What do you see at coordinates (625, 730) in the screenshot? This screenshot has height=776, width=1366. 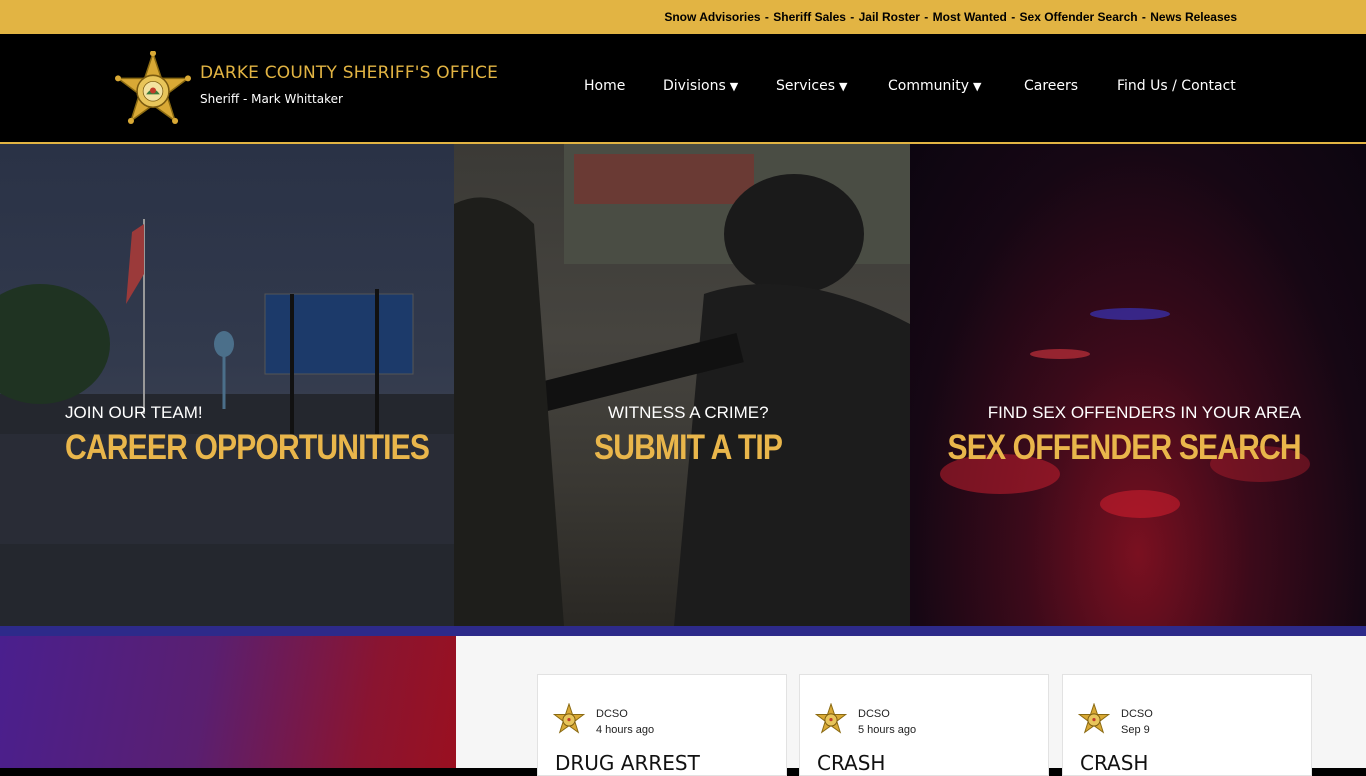 I see `post-time: 4 hours ago` at bounding box center [625, 730].